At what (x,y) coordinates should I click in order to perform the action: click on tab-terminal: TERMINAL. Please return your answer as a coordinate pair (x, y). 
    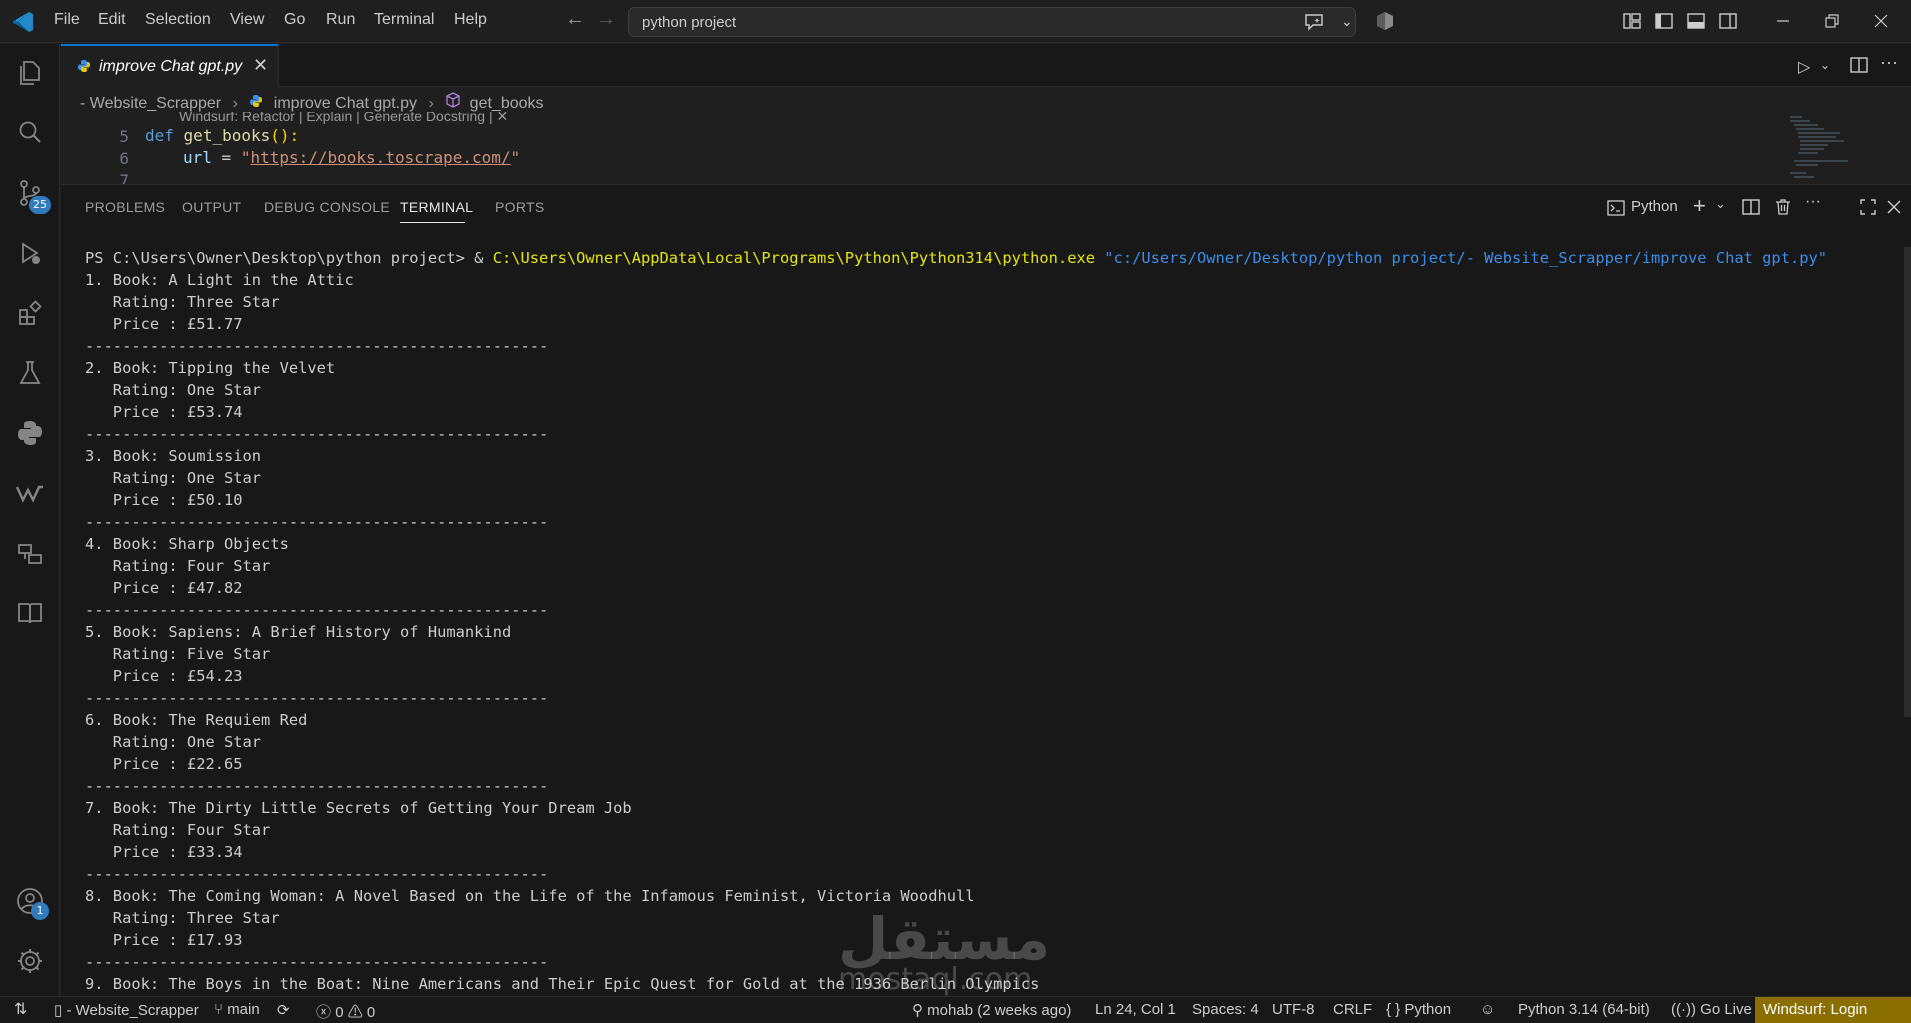
    Looking at the image, I should click on (436, 207).